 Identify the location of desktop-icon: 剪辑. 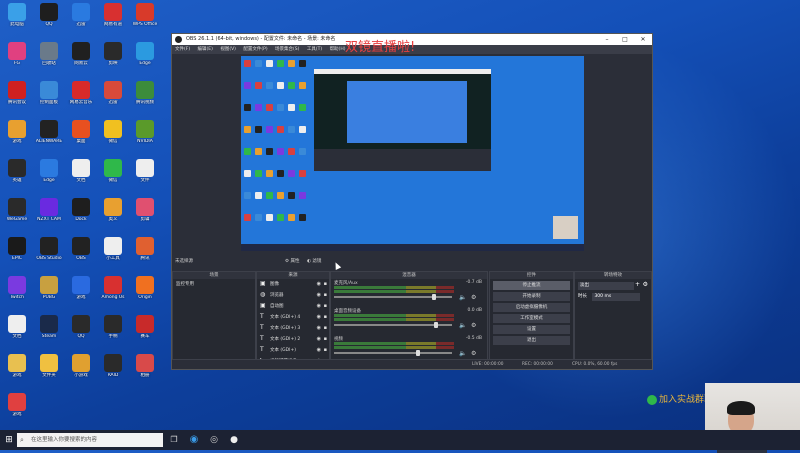
(145, 216).